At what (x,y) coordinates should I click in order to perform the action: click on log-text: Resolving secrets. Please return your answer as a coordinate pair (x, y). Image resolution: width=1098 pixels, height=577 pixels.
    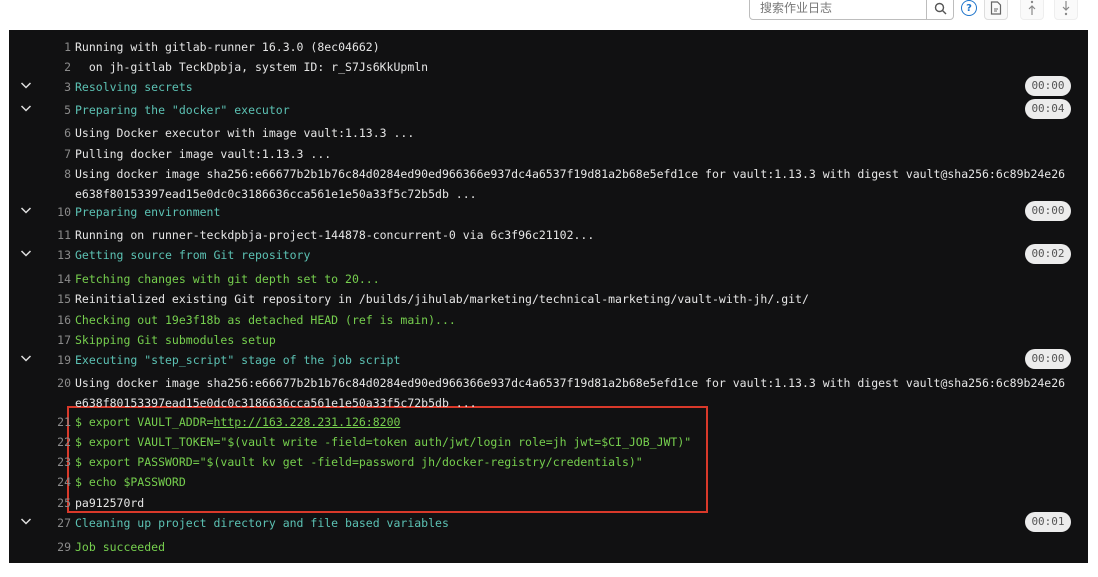
    Looking at the image, I should click on (134, 87).